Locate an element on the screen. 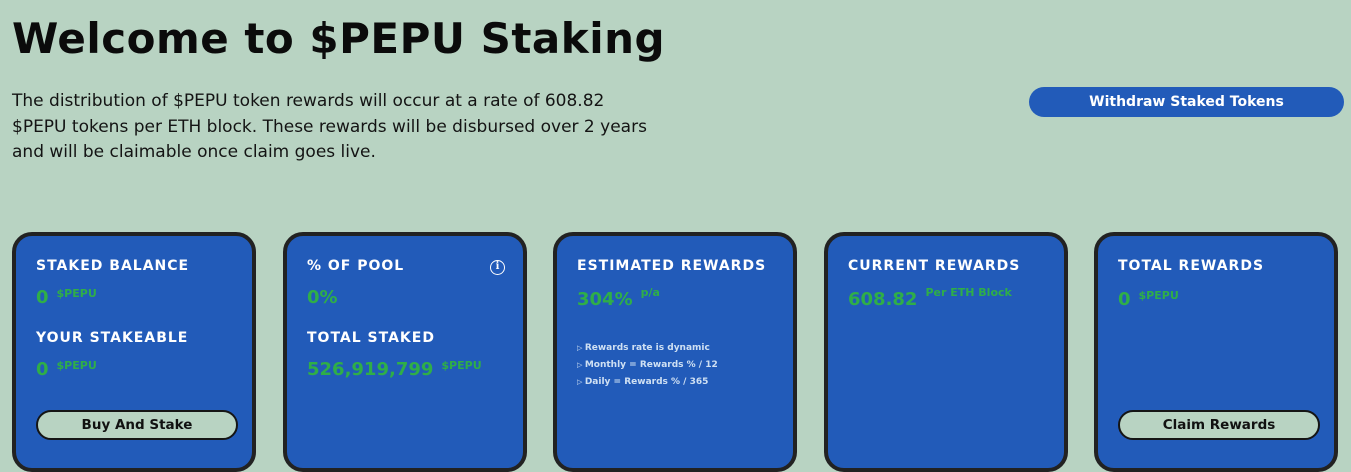  current-rewards-unit: Per ETH Block is located at coordinates (968, 292).